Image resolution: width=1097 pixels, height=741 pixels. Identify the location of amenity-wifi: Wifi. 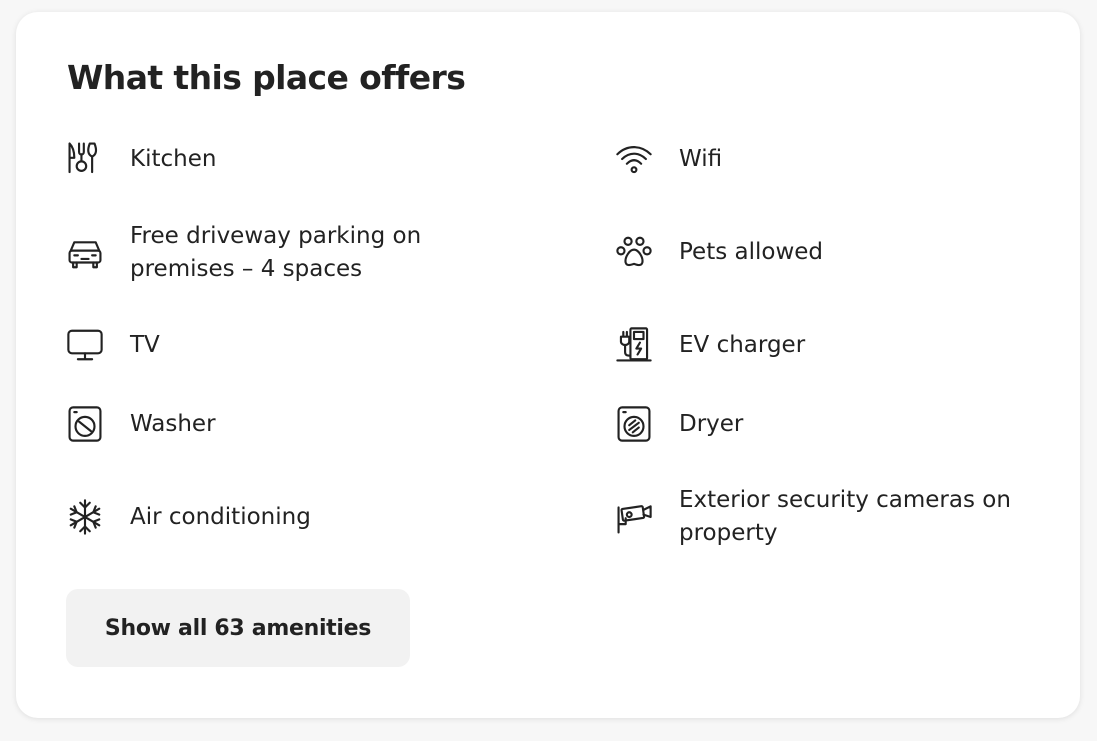
(836, 159).